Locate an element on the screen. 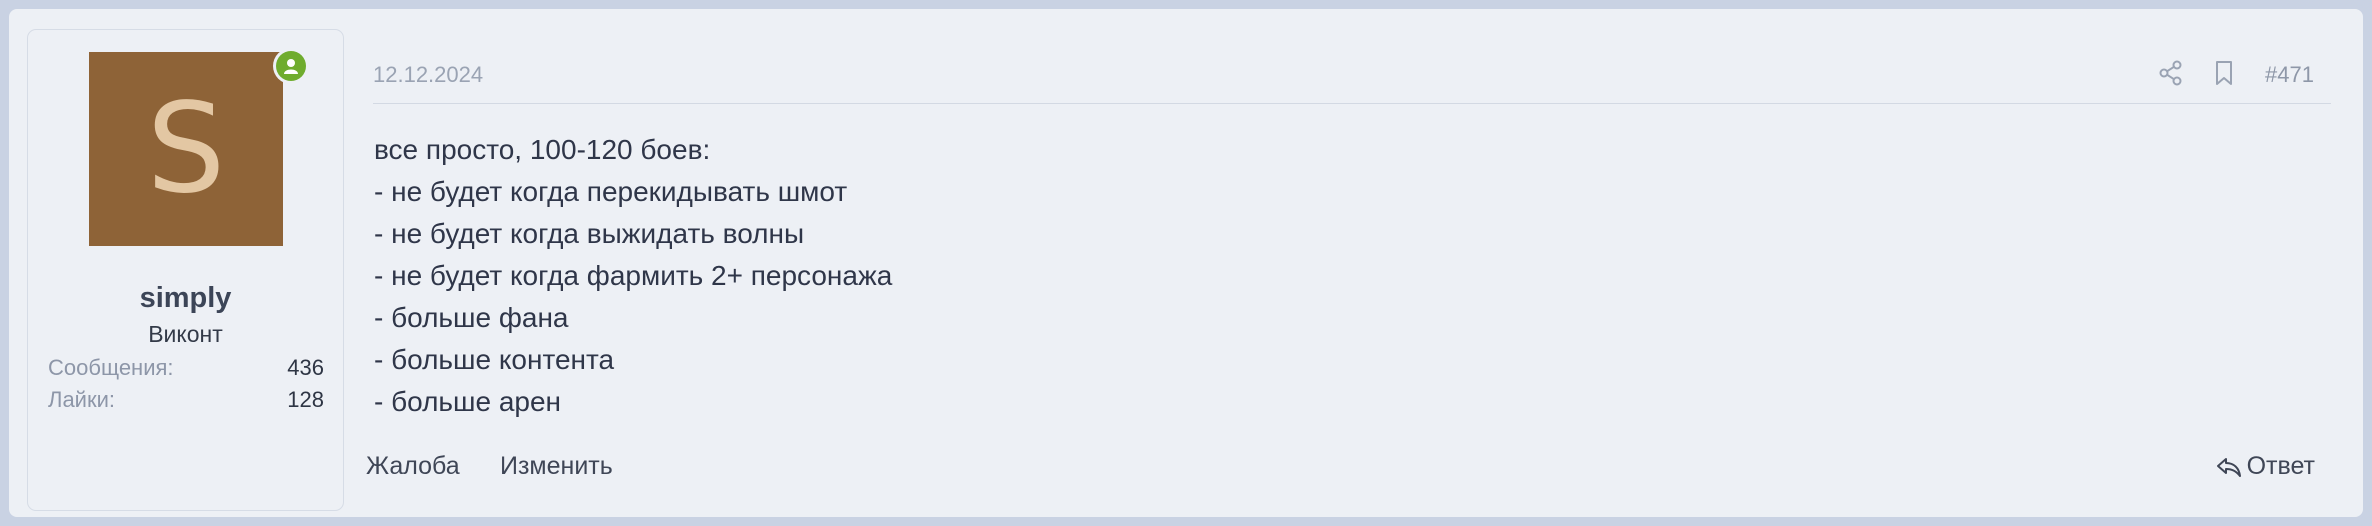 The image size is (2372, 526). stat-likes: Лайки: 128 is located at coordinates (186, 400).